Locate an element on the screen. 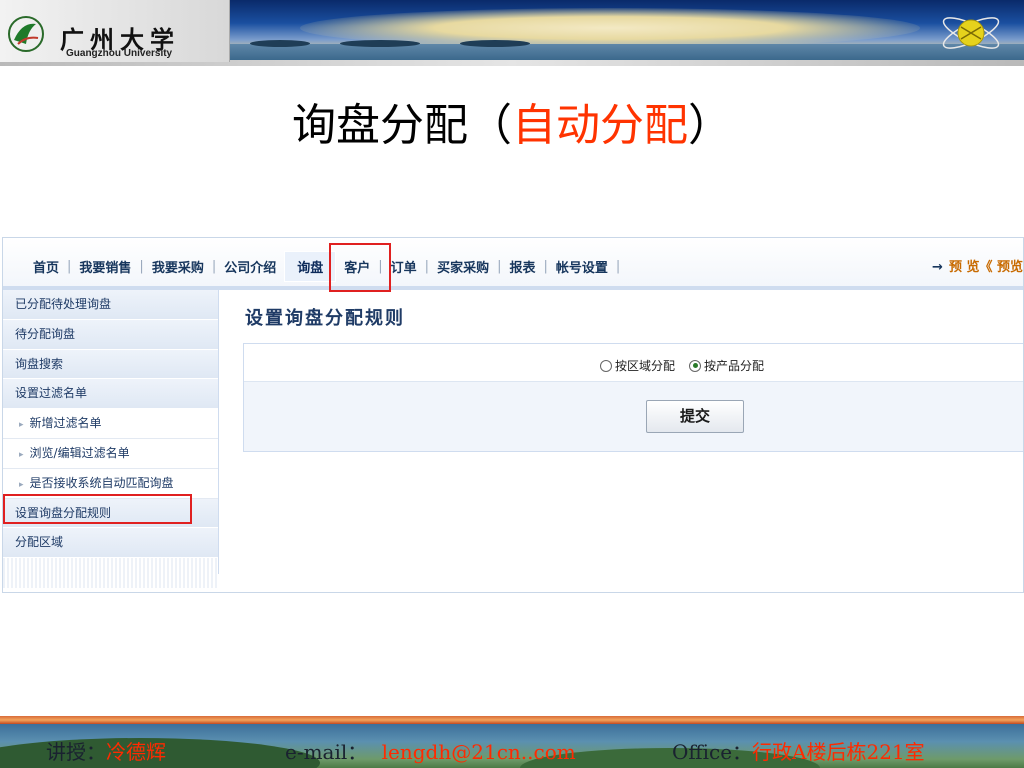  footer-email: e-mail： lengdh@21cn..com is located at coordinates (430, 750).